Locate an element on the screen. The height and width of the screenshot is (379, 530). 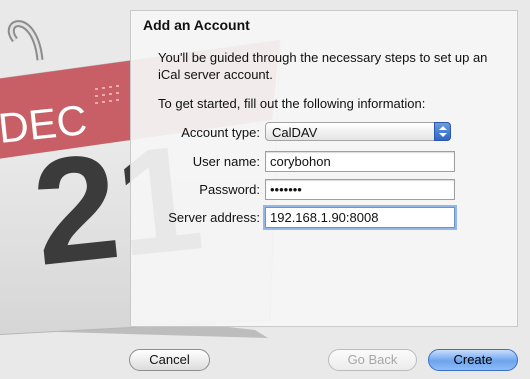
server-address-row: Server address: 192.168.1.90:8008 is located at coordinates (325, 218).